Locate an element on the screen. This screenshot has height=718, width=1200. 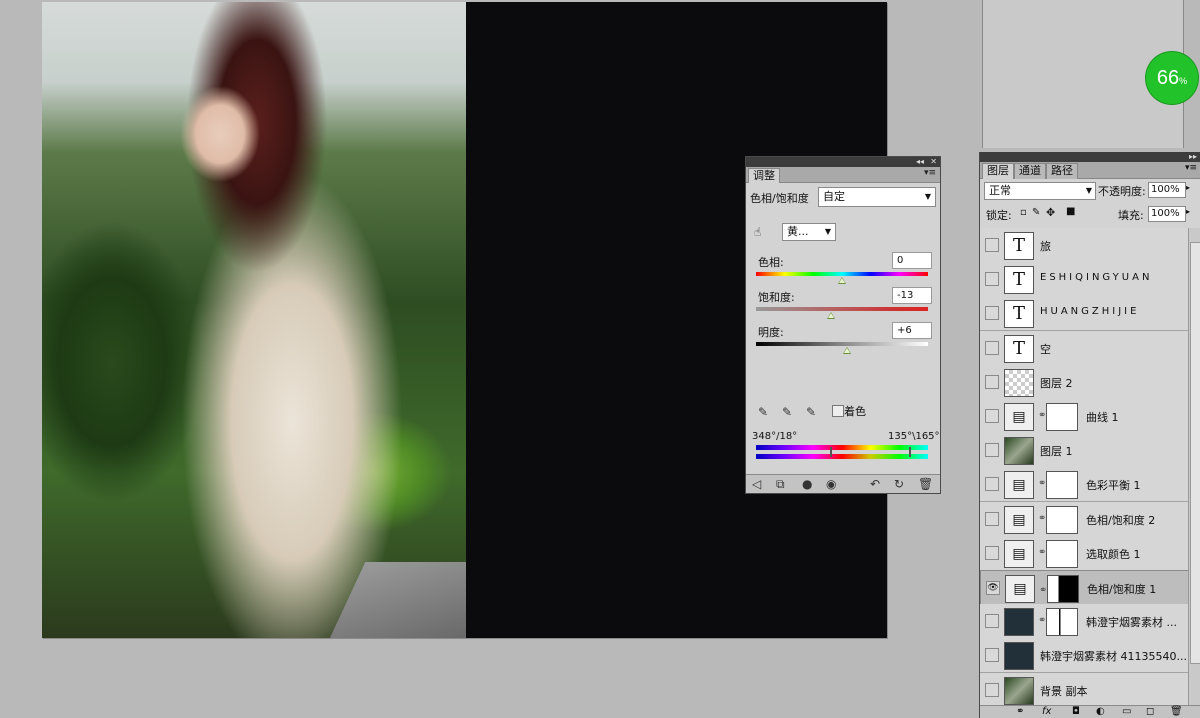
clip-layer-icon: ● is located at coordinates (807, 484).